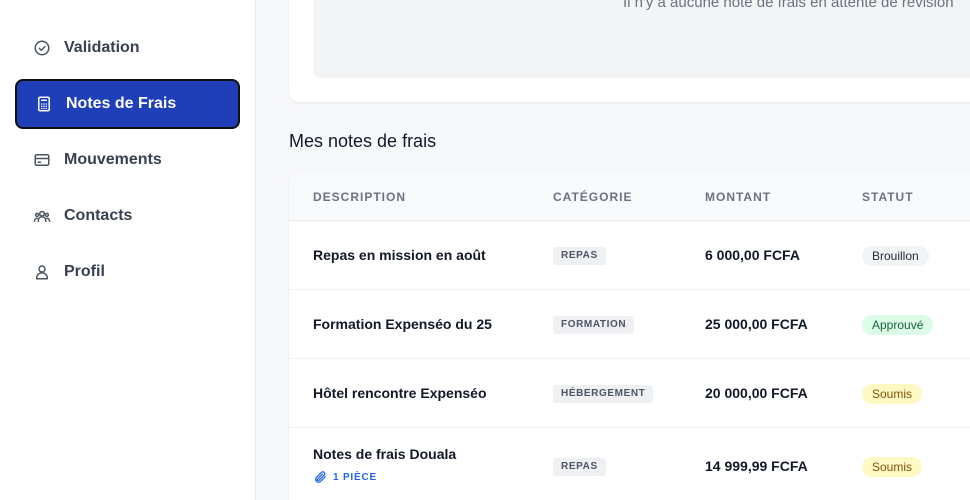  What do you see at coordinates (113, 159) in the screenshot?
I see `sidebar-item-label: Mouvements` at bounding box center [113, 159].